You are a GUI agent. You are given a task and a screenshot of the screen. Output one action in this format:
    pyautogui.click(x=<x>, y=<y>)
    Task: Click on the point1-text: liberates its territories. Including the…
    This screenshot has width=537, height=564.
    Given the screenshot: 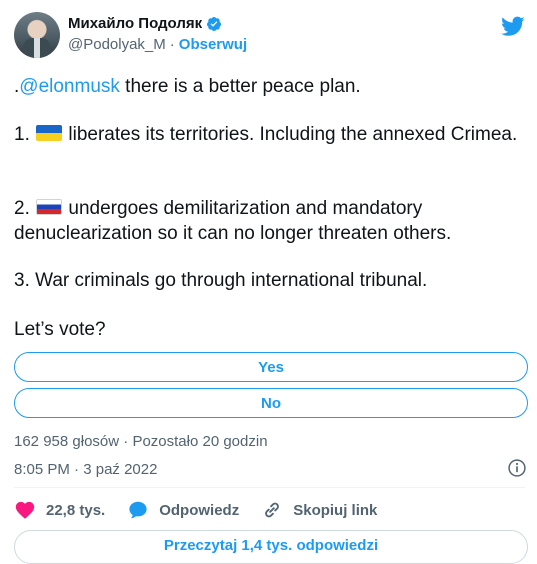 What is the action you would take?
    pyautogui.click(x=290, y=134)
    